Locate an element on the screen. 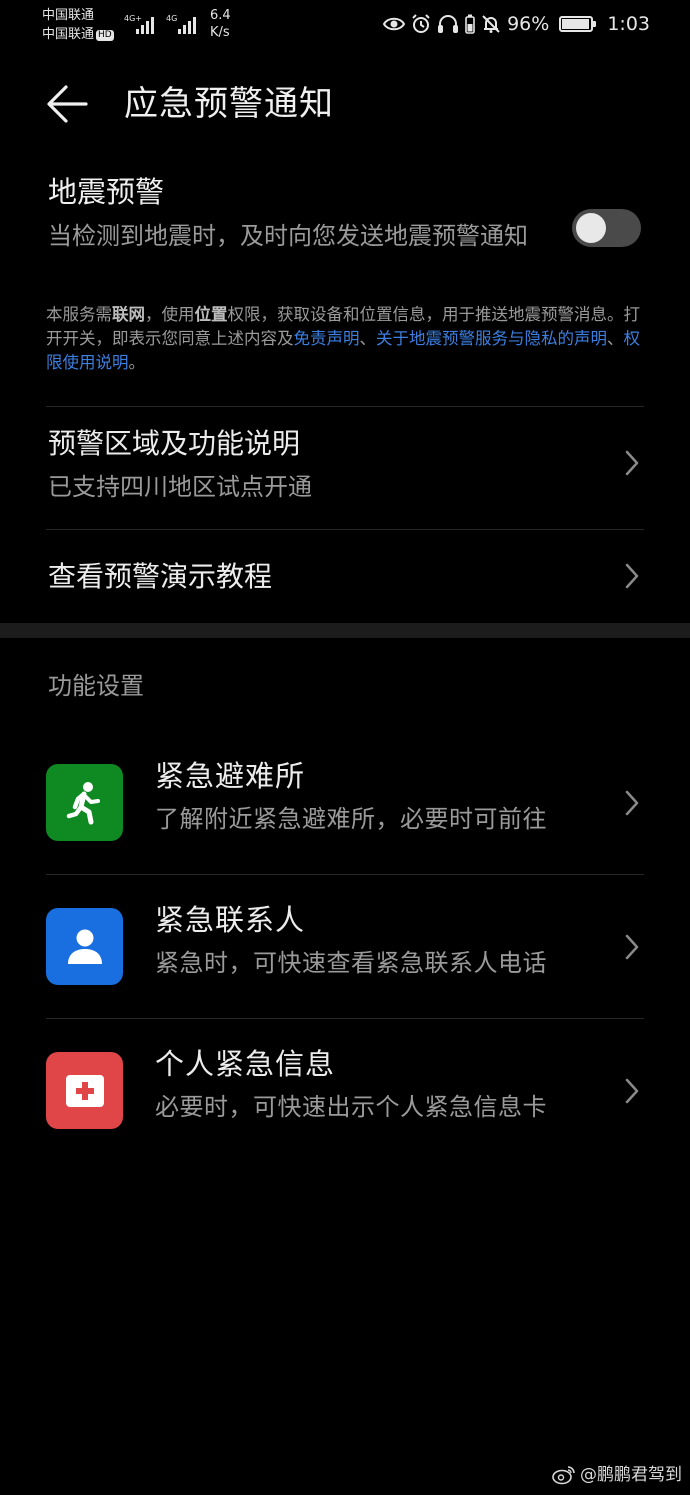 The height and width of the screenshot is (1495, 690). clock: 1:03 is located at coordinates (628, 24).